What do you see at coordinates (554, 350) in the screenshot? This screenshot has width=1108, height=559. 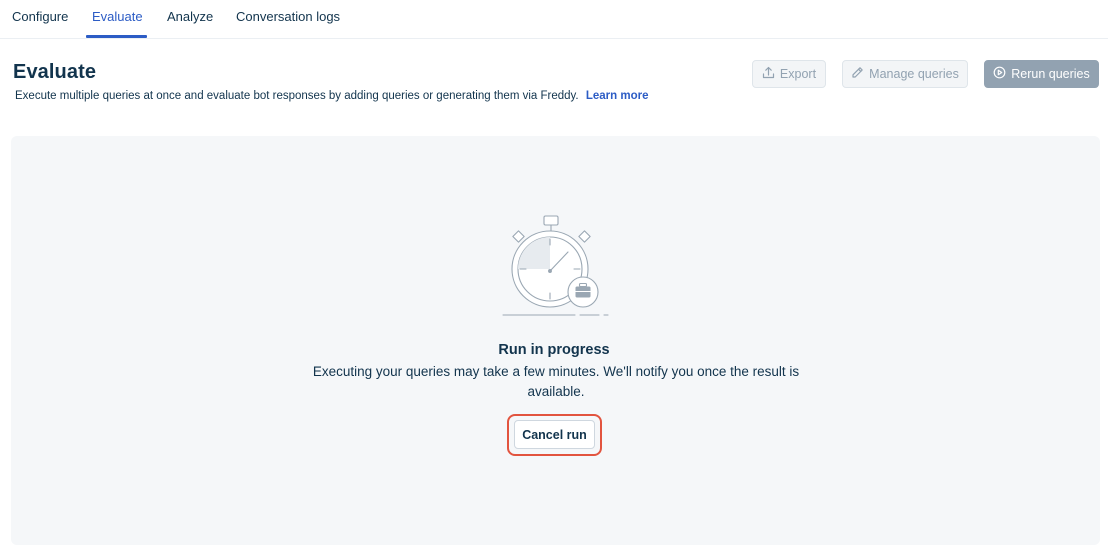 I see `status-title: Run in progress` at bounding box center [554, 350].